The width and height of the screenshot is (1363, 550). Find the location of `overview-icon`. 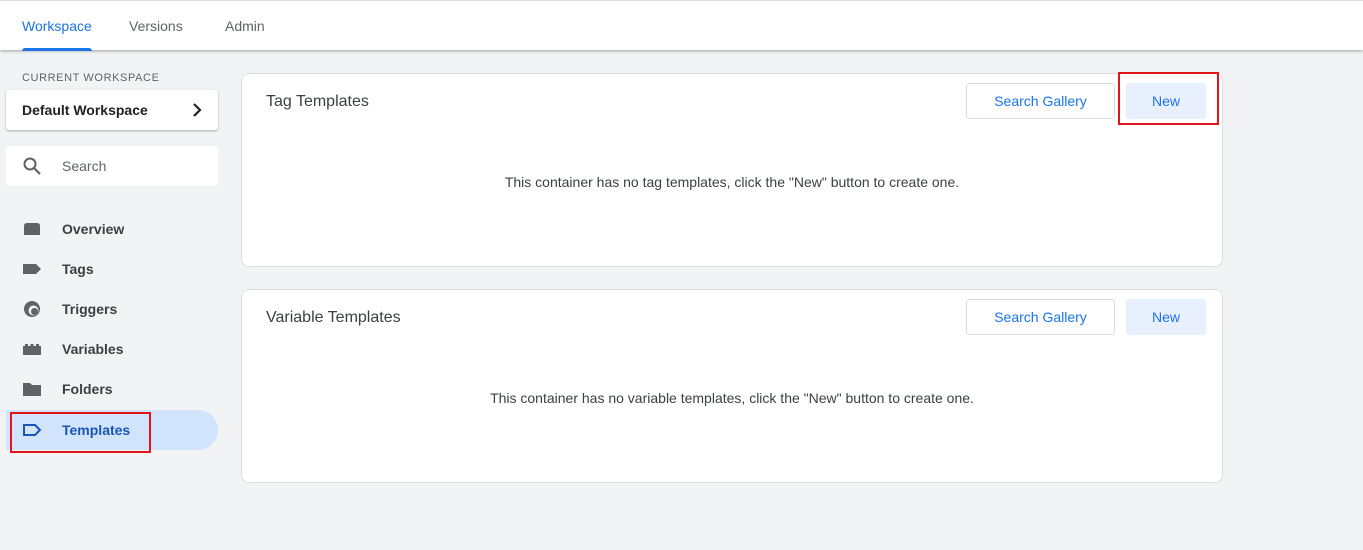

overview-icon is located at coordinates (32, 229).